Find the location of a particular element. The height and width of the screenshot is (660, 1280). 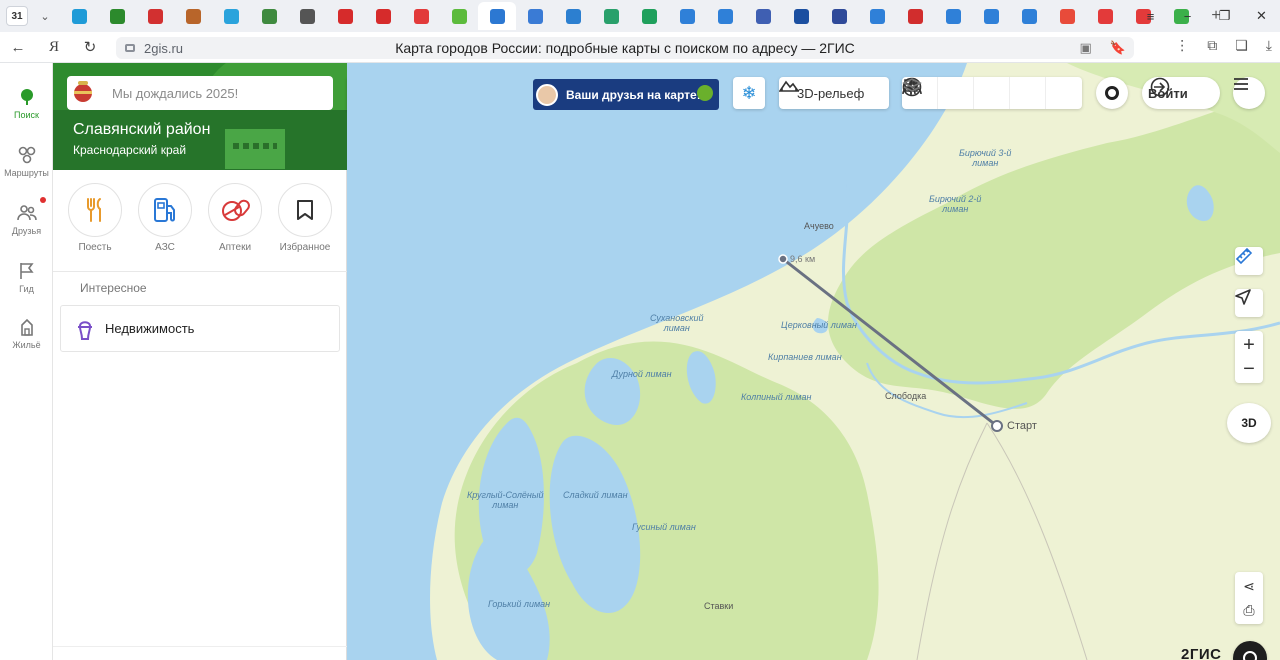

snowflake-button: ❄ is located at coordinates (749, 93).